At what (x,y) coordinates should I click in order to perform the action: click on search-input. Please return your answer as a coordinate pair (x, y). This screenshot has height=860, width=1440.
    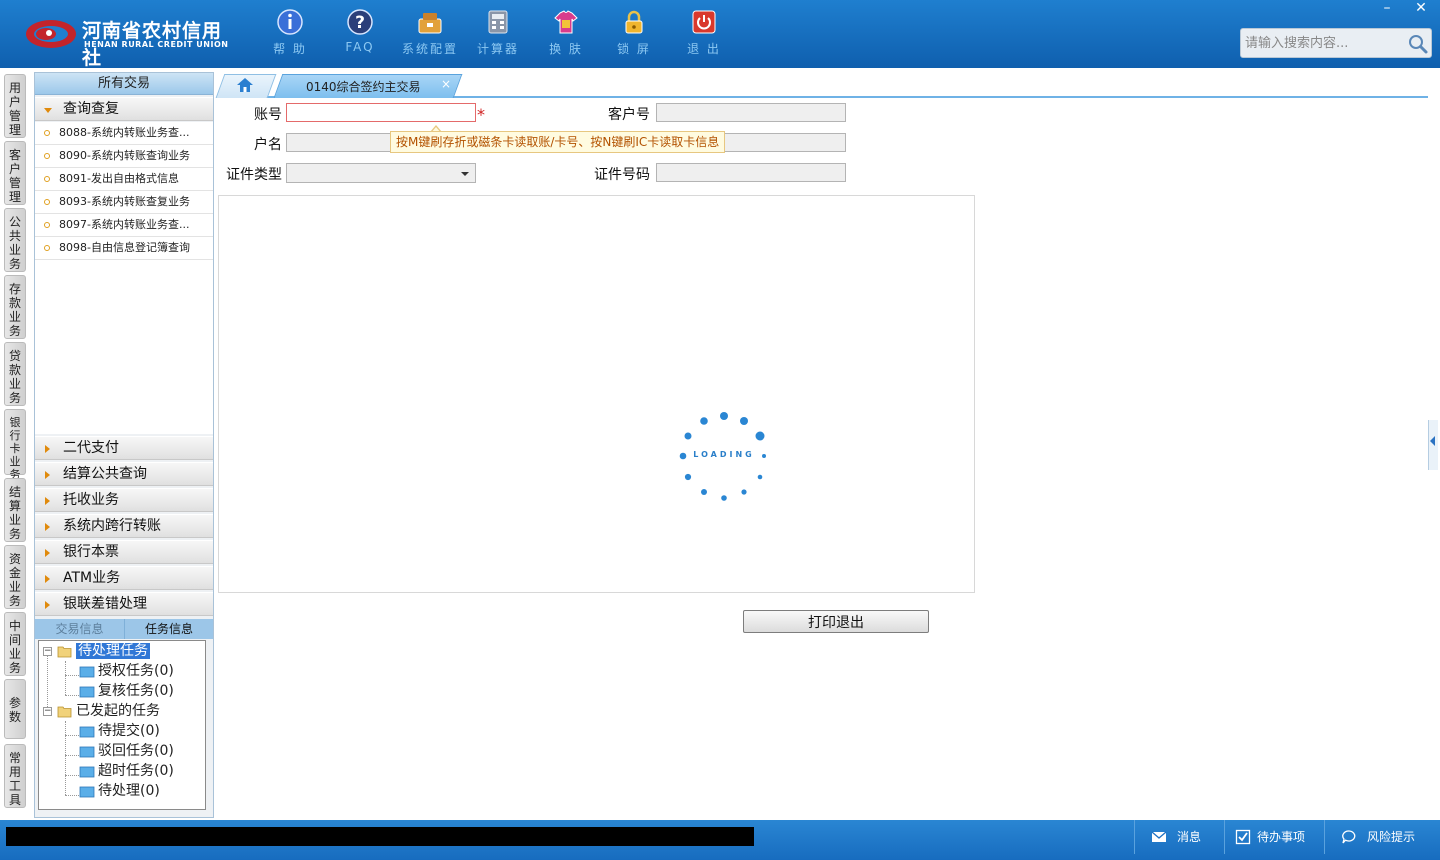
    Looking at the image, I should click on (1321, 43).